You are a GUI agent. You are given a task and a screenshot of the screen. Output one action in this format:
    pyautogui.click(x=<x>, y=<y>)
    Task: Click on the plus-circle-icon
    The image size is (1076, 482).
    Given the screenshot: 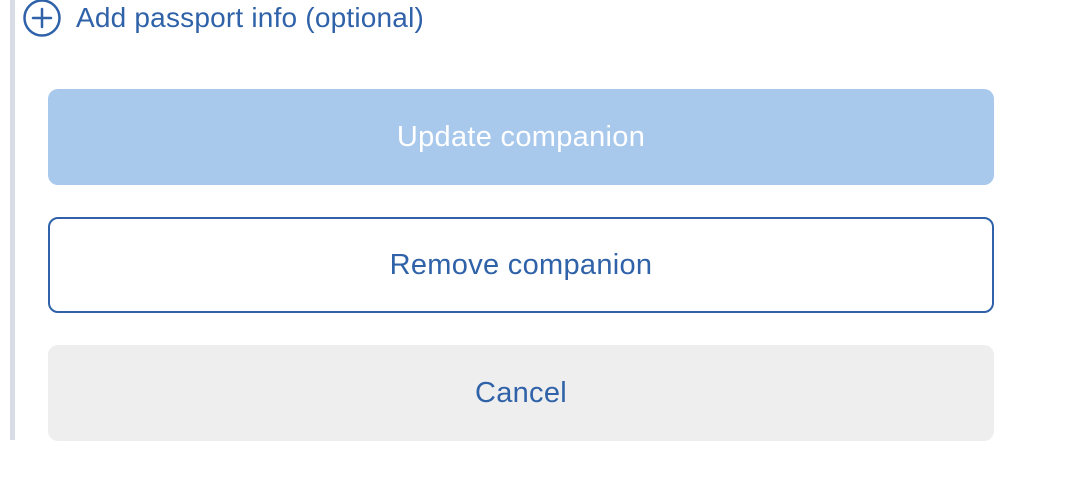 What is the action you would take?
    pyautogui.click(x=42, y=18)
    